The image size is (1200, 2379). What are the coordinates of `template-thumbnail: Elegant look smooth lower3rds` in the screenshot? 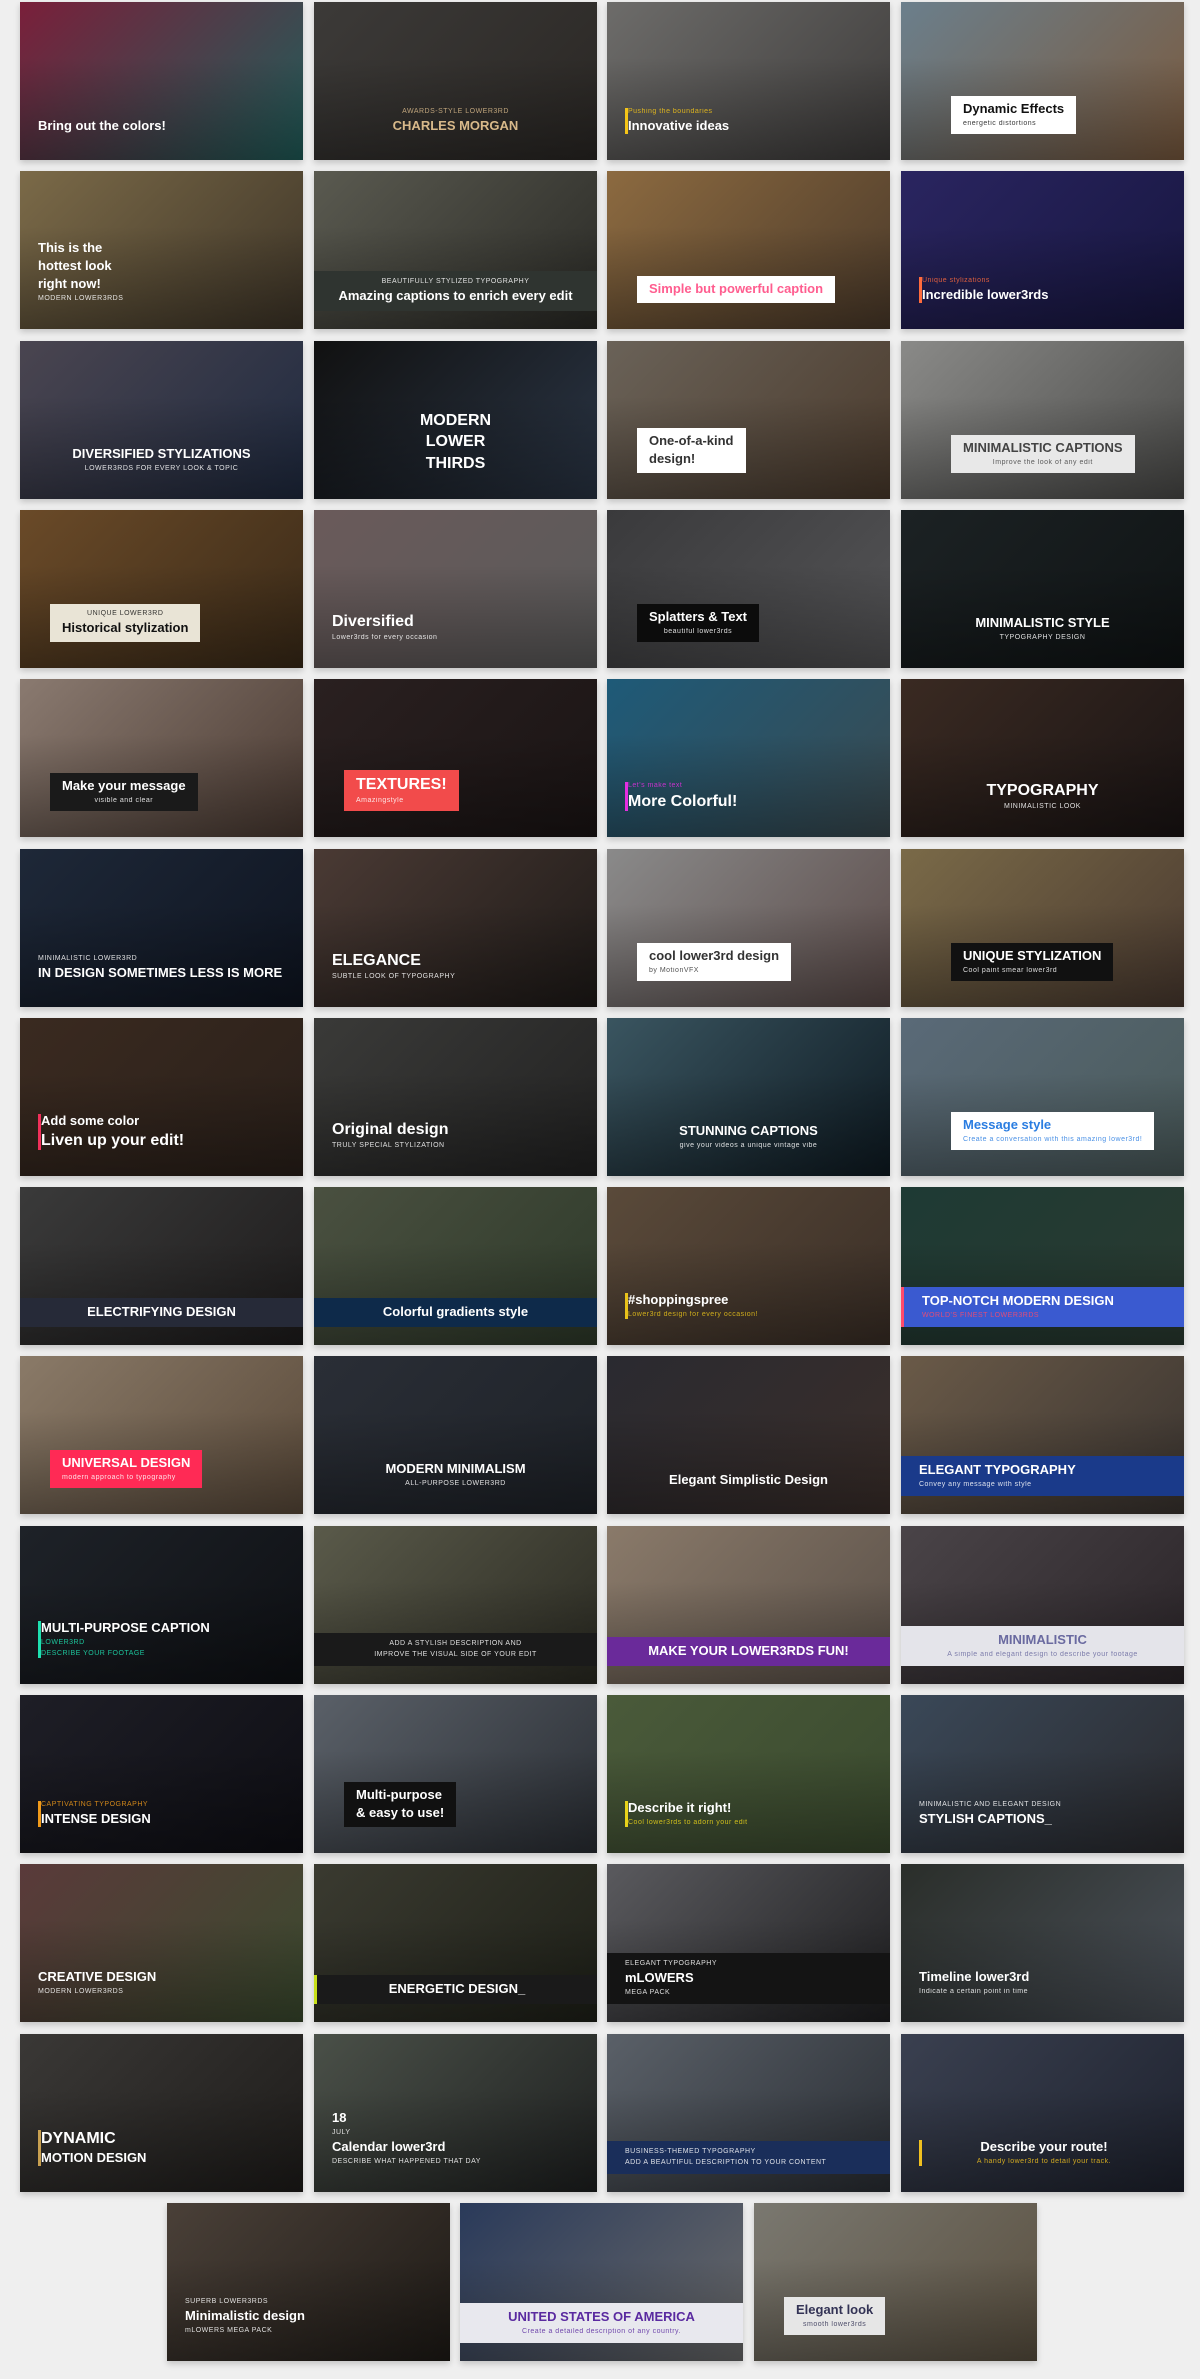 It's located at (895, 2282).